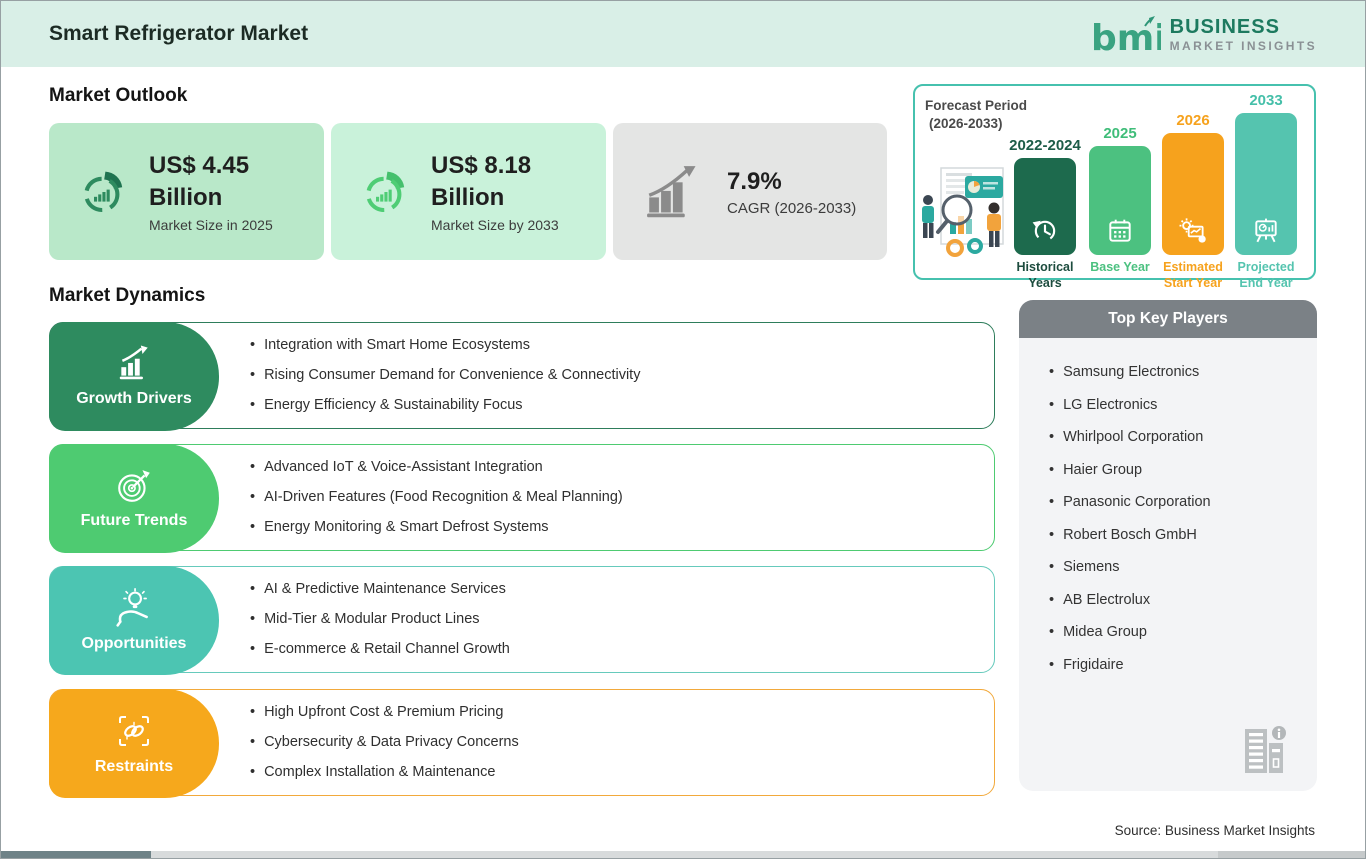 This screenshot has height=859, width=1366. I want to click on stat-card-2025: US$ 4.45 Billion Market Size in 2025, so click(186, 191).